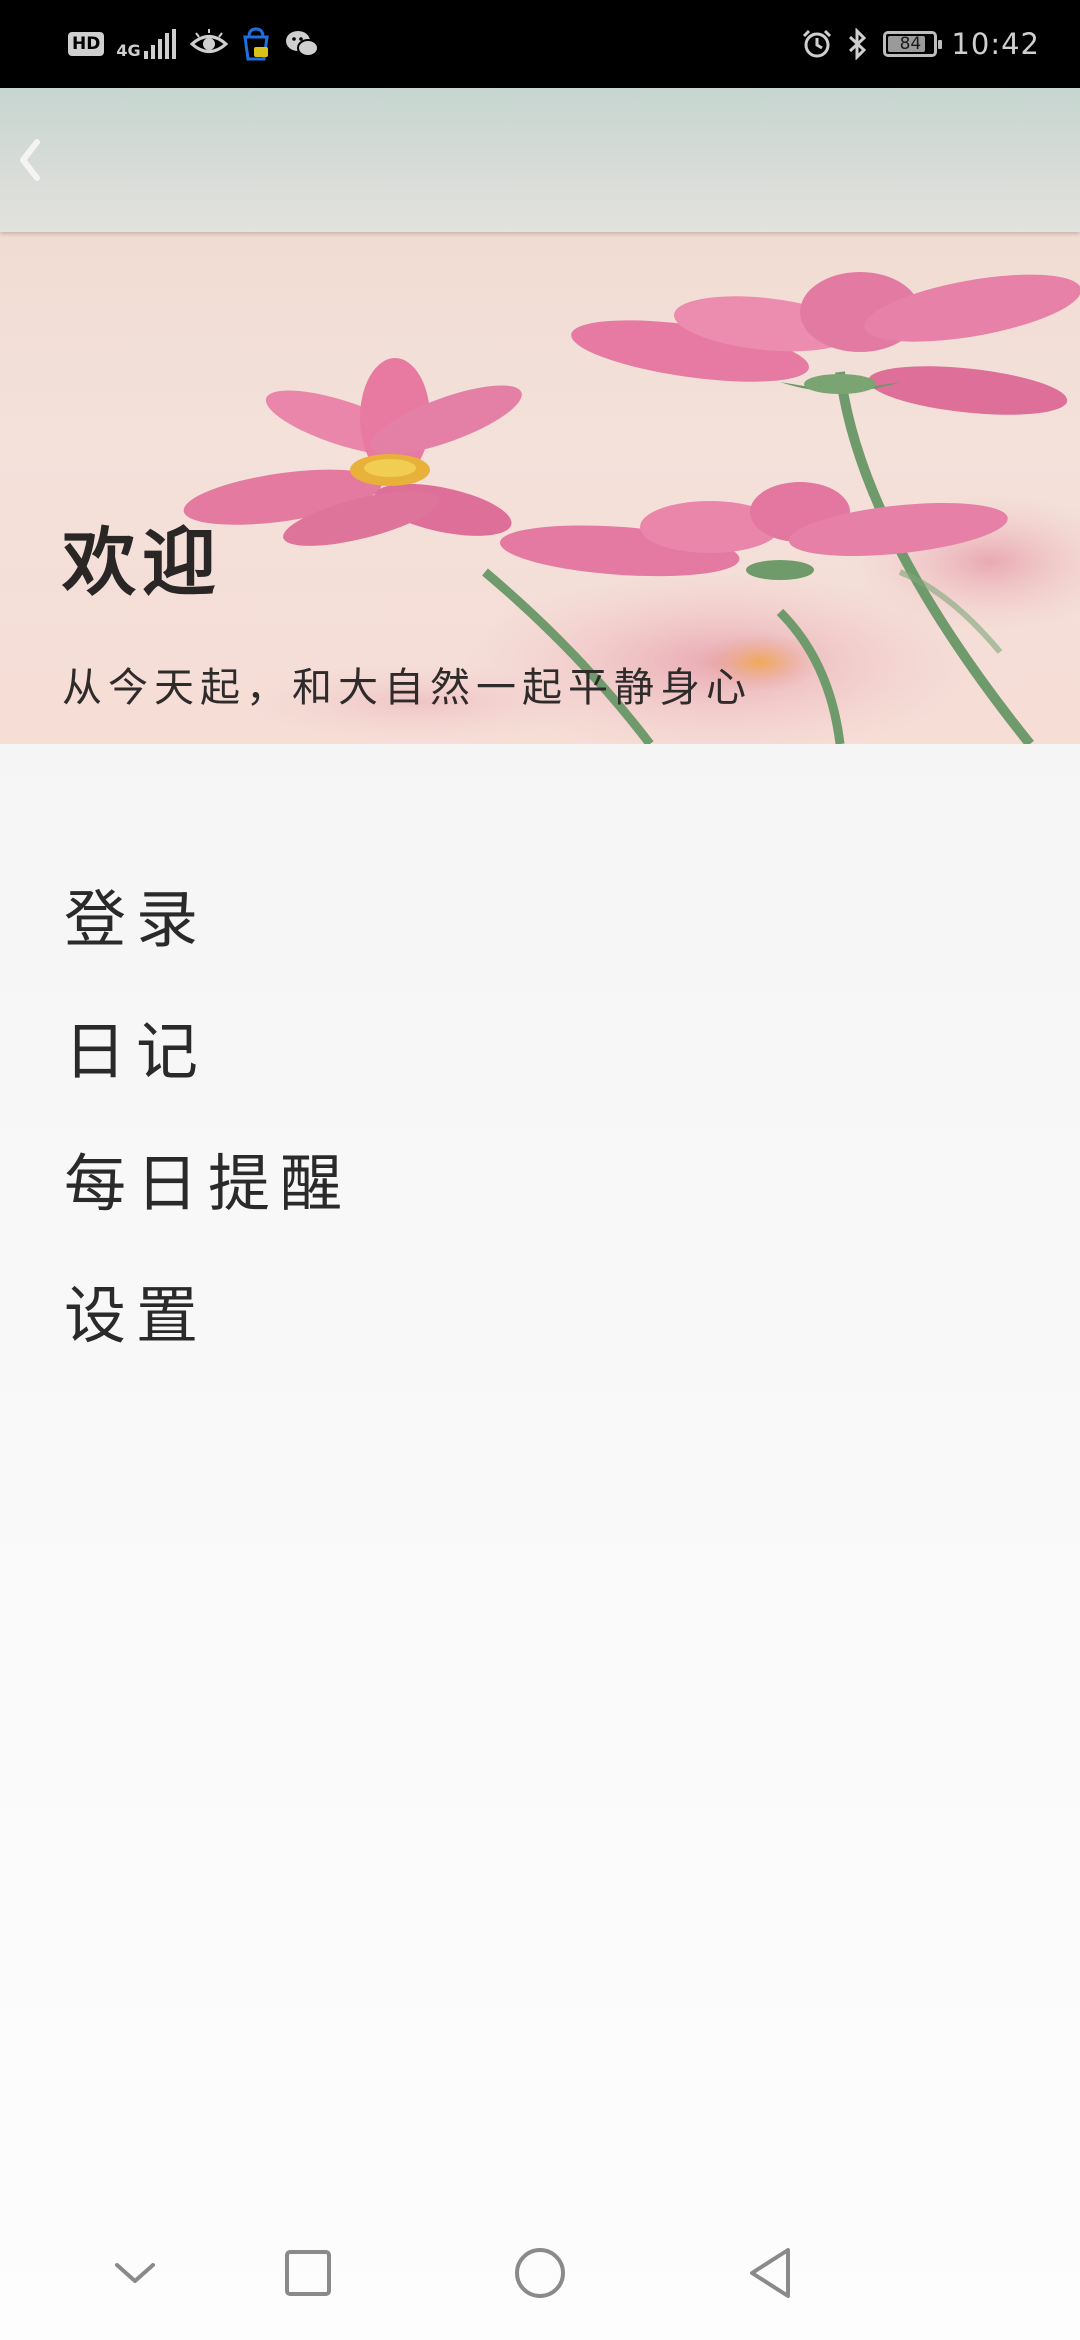  I want to click on eye-icon, so click(208, 41).